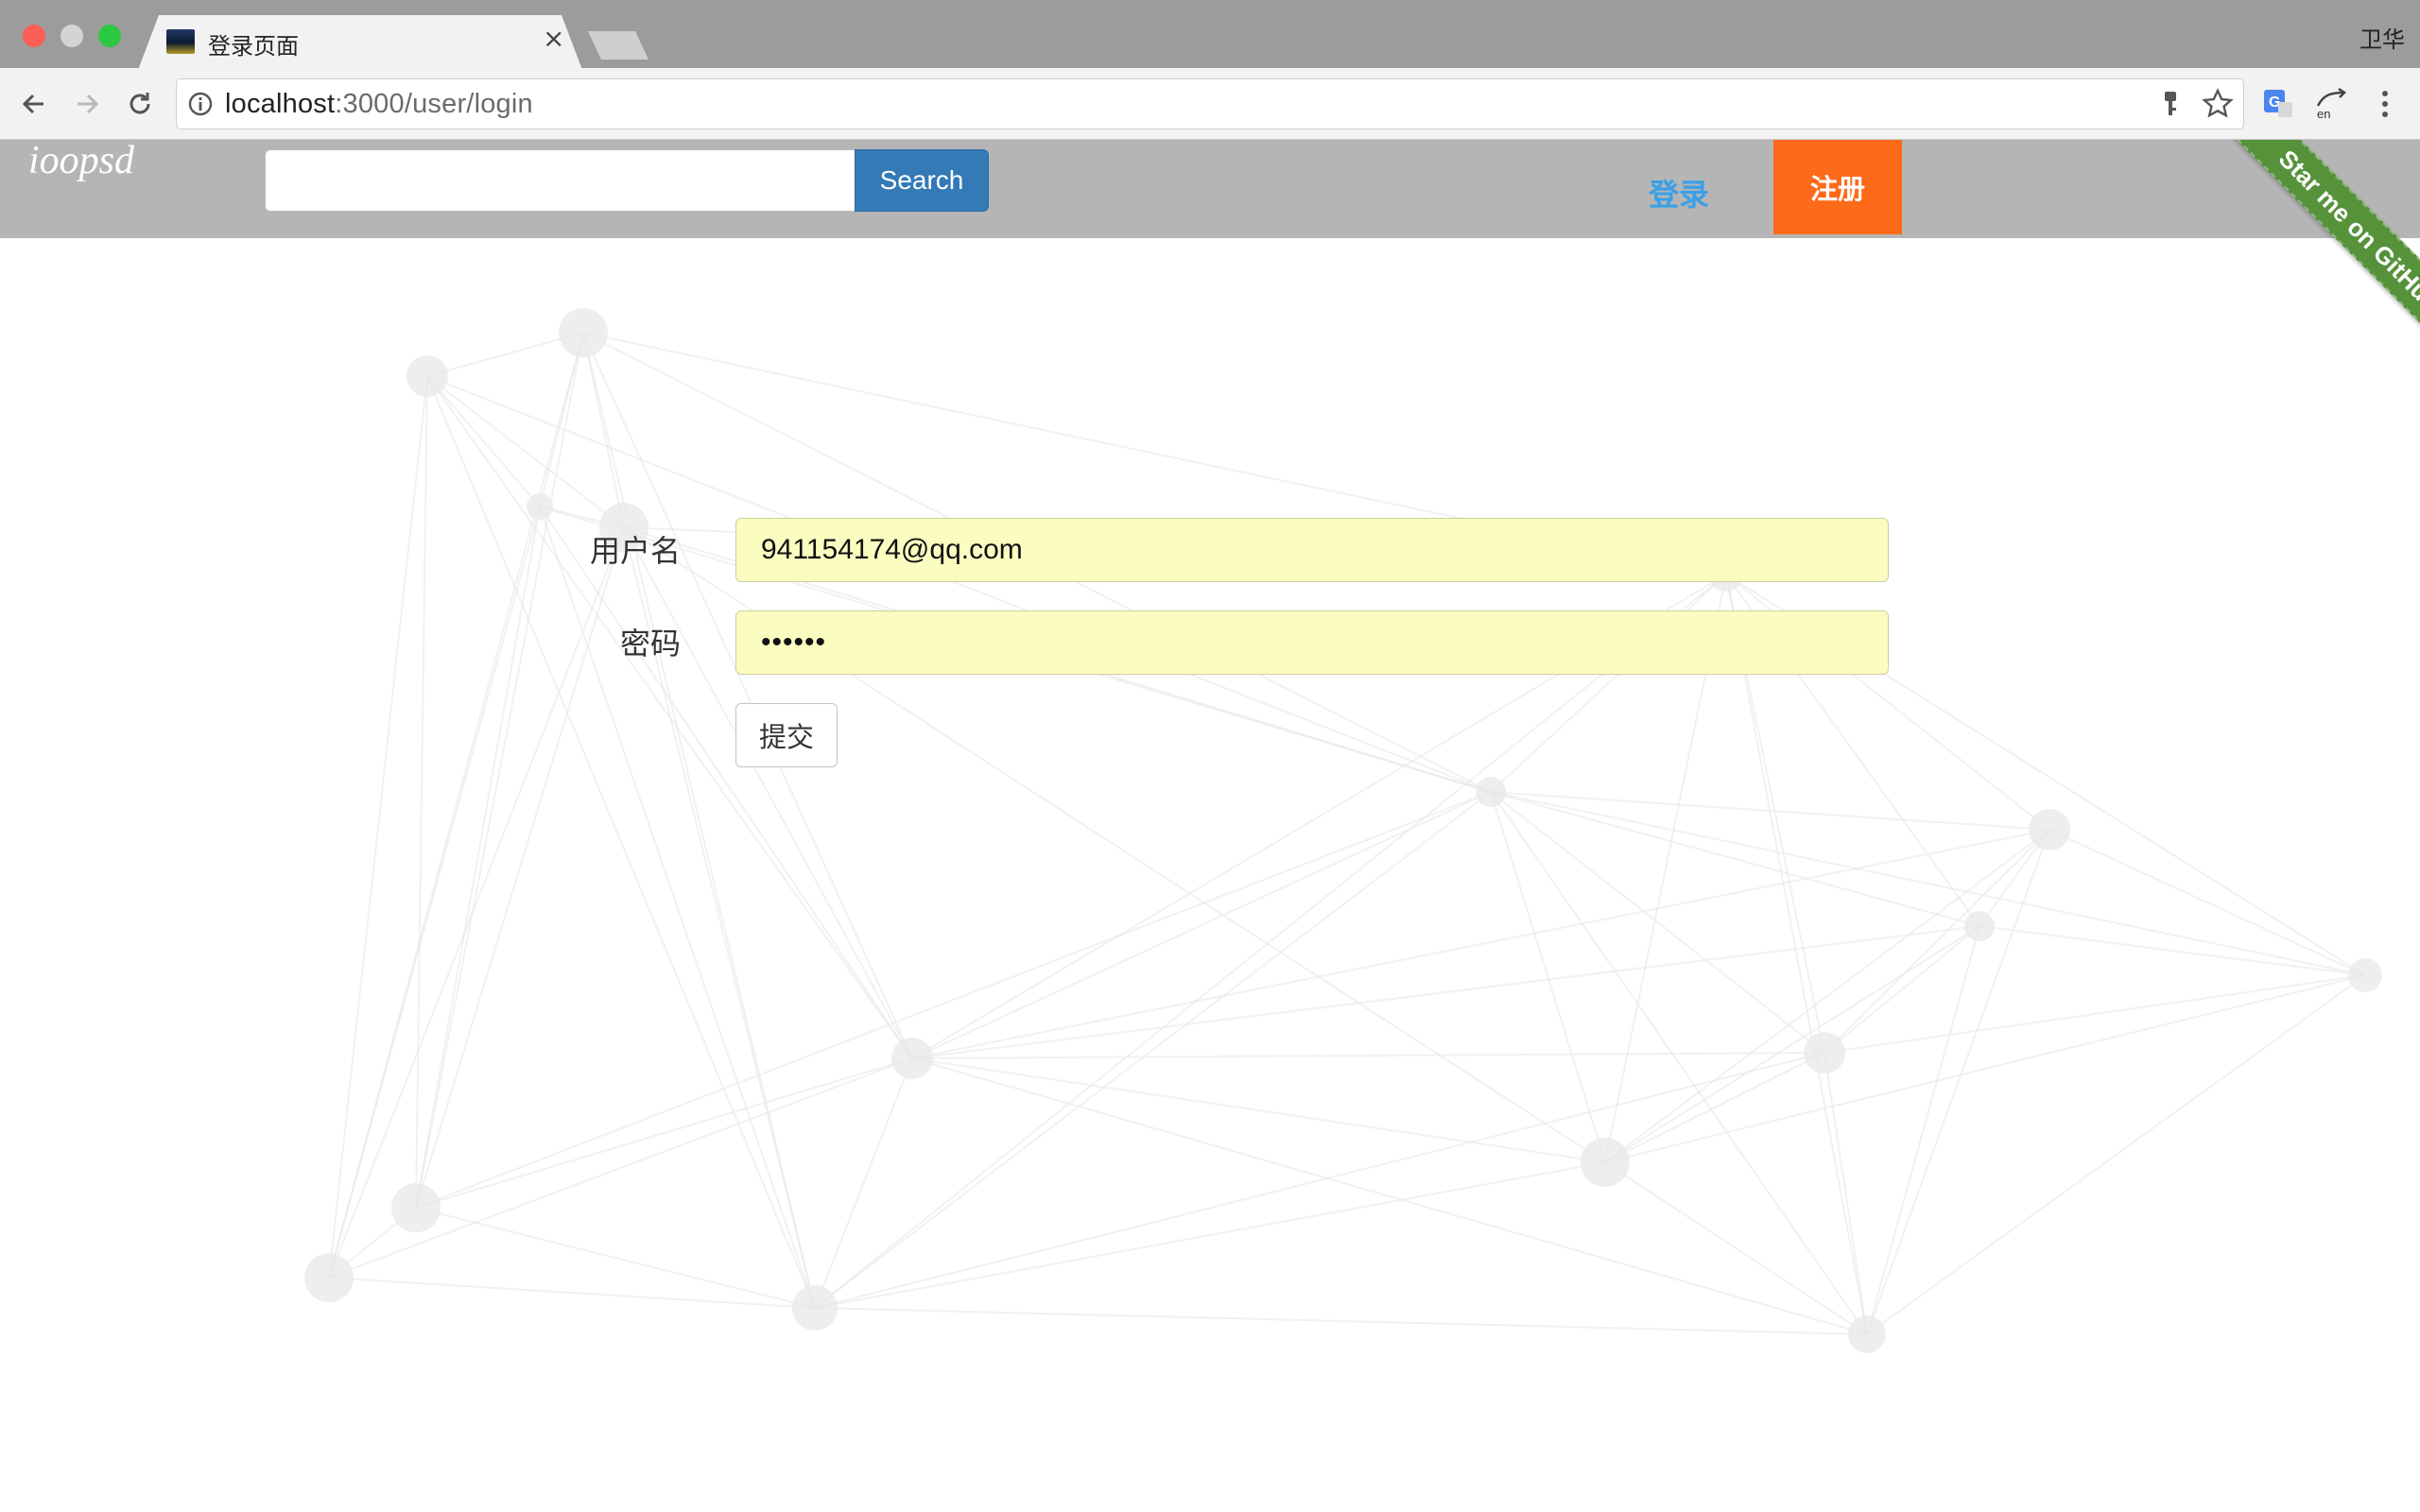 Image resolution: width=2420 pixels, height=1512 pixels. I want to click on forward-arrow-icon, so click(88, 104).